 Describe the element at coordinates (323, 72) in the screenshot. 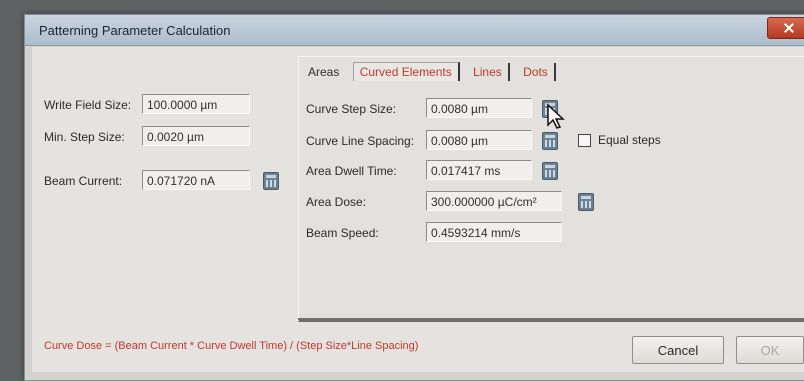

I see `tab-areas: Areas` at that location.